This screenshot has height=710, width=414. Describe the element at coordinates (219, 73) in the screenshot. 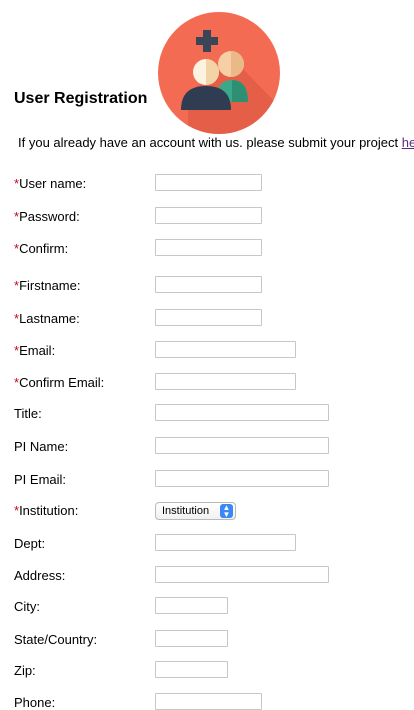

I see `user-group-add-icon` at that location.